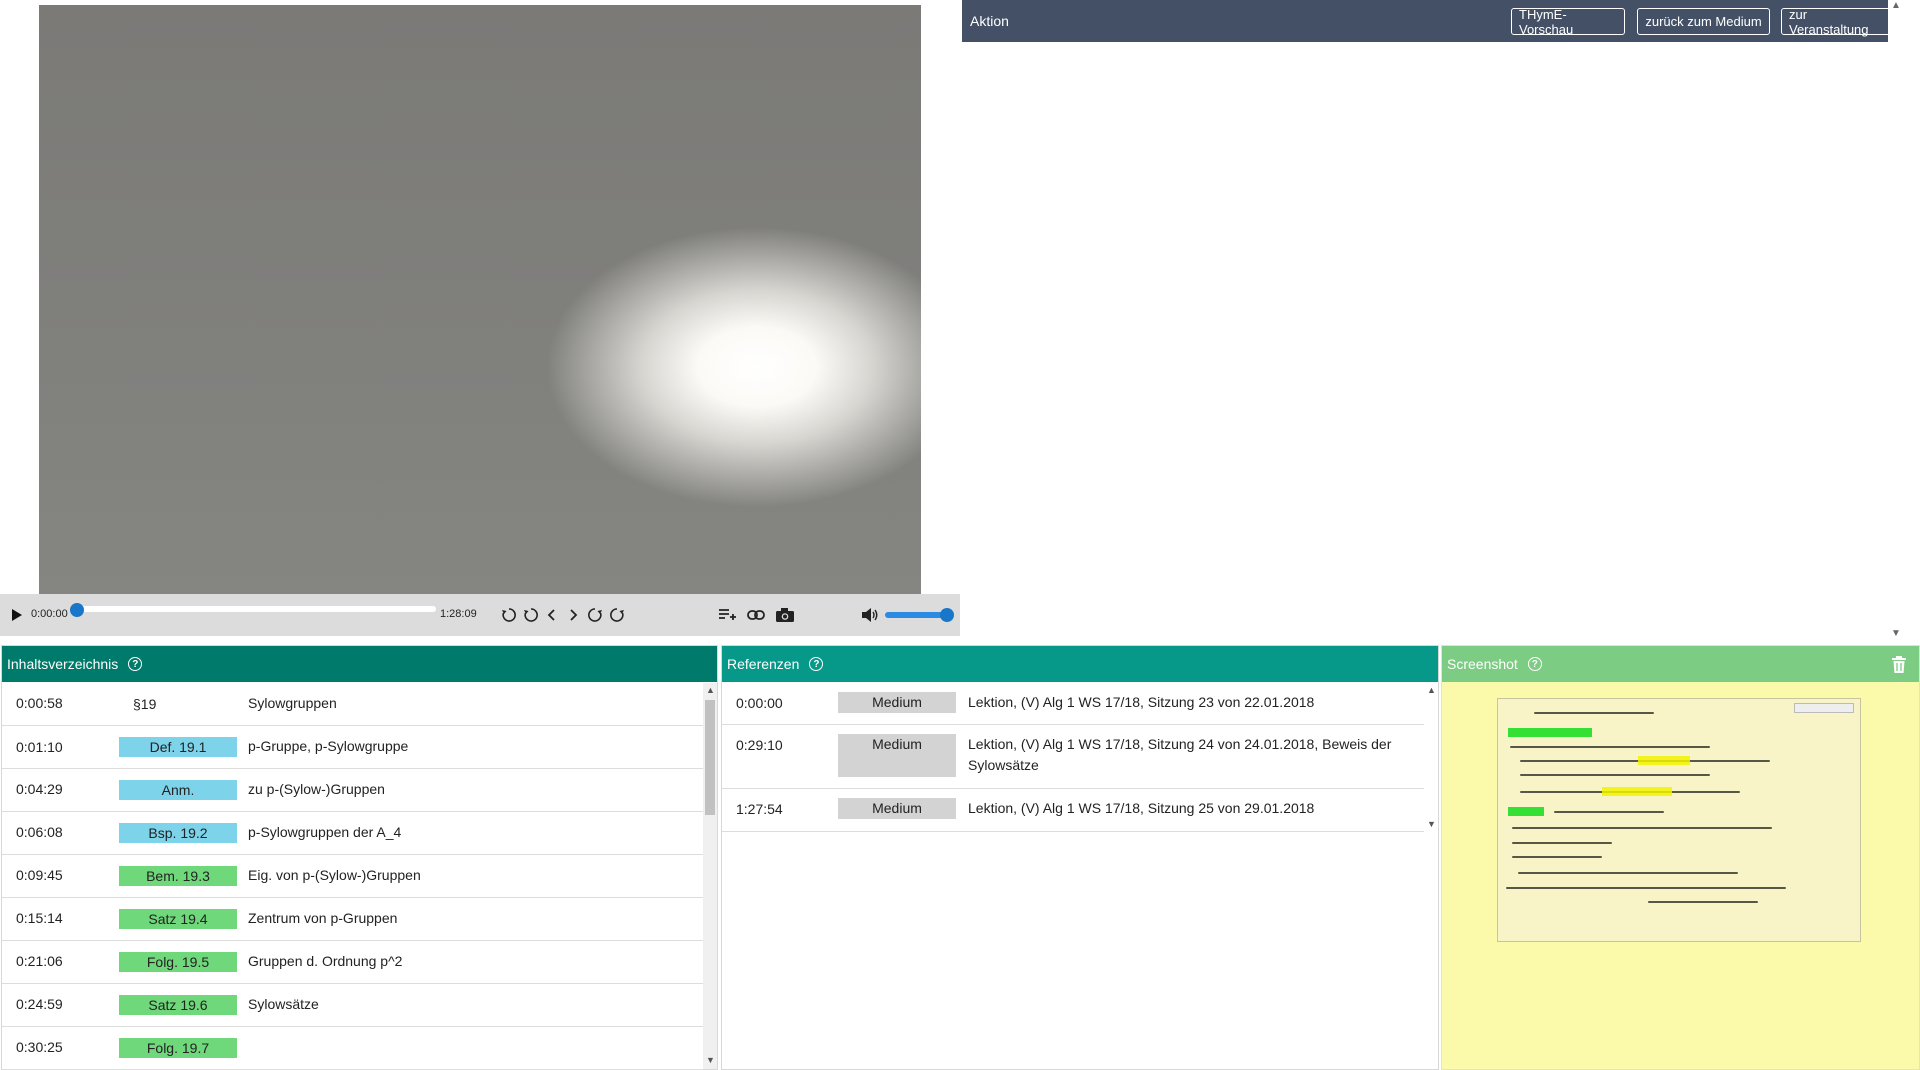 Image resolution: width=1920 pixels, height=1070 pixels. I want to click on next-chapter-icon, so click(573, 615).